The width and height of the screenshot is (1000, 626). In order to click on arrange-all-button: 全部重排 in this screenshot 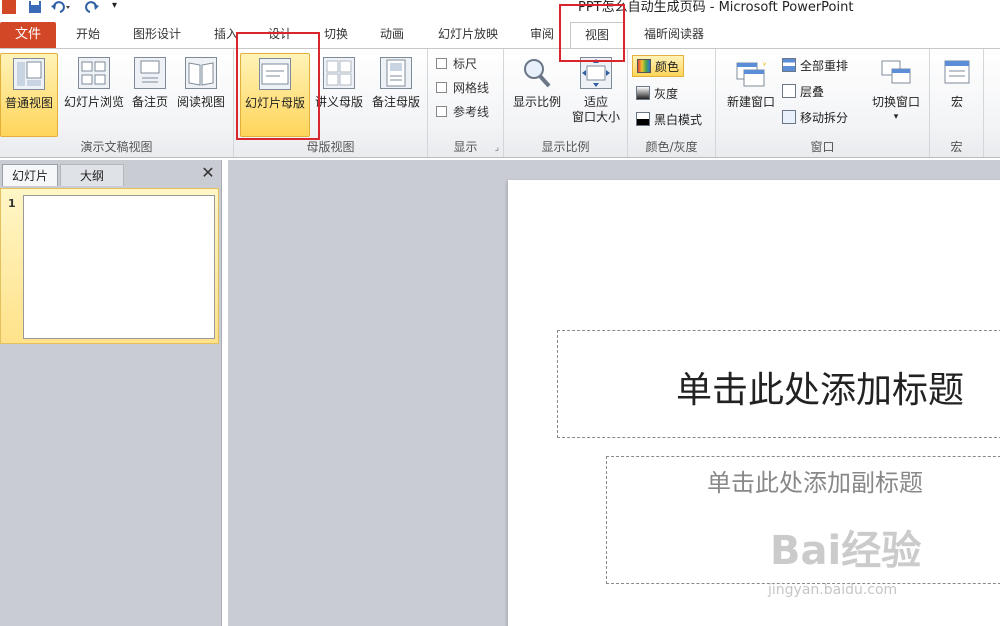, I will do `click(815, 66)`.